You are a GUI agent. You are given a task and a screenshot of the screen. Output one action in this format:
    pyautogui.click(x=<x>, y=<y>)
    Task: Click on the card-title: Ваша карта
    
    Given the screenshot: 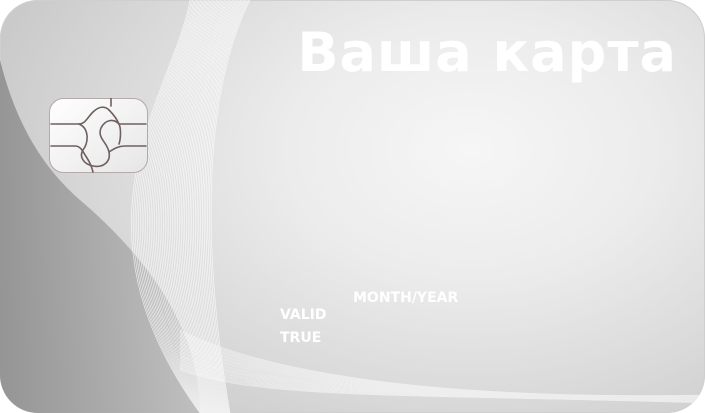 What is the action you would take?
    pyautogui.click(x=487, y=52)
    